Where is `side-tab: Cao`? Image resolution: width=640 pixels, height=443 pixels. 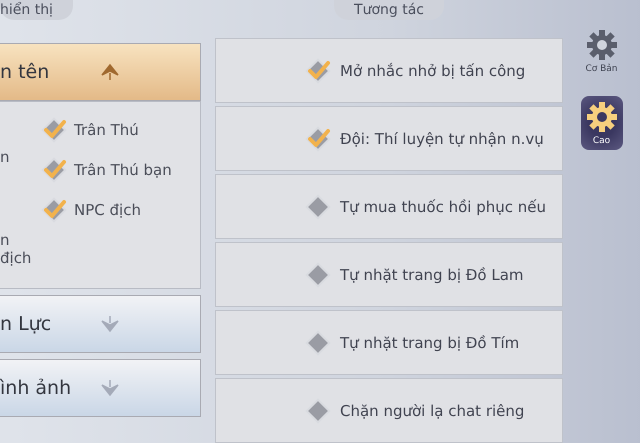 side-tab: Cao is located at coordinates (601, 123).